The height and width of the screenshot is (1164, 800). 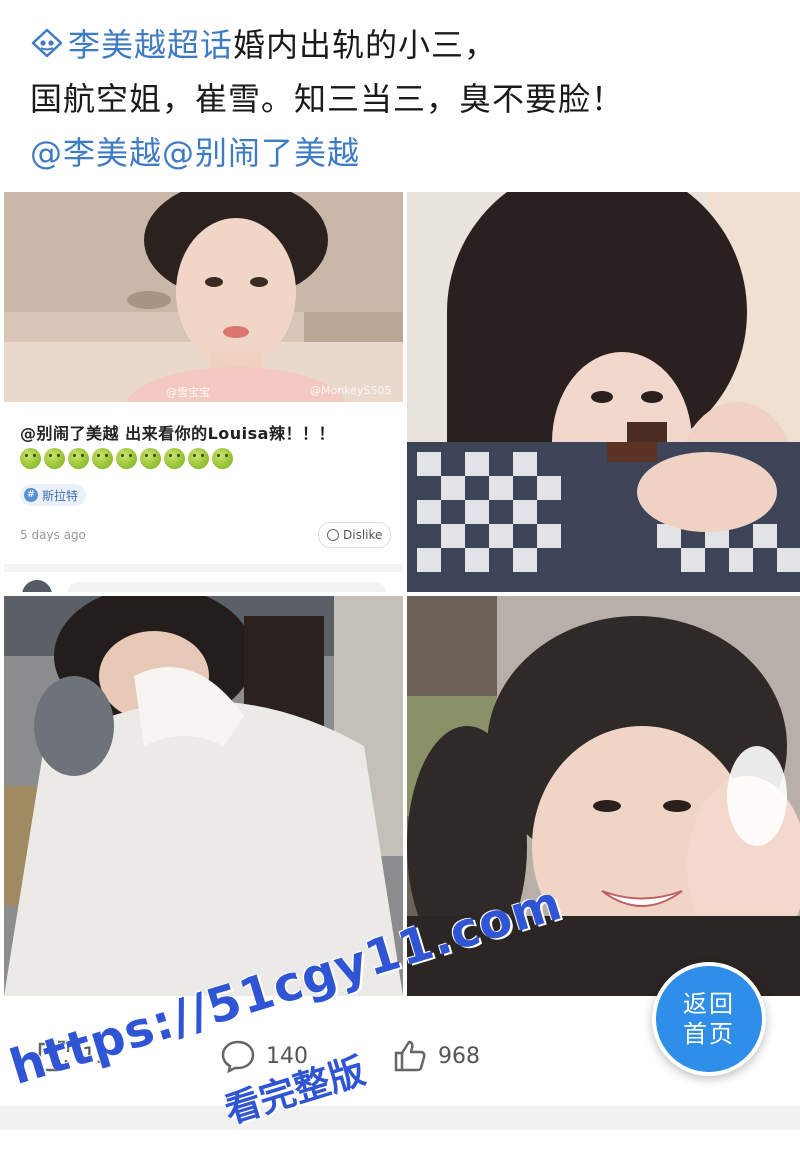 I want to click on comment-icon, so click(x=238, y=1057).